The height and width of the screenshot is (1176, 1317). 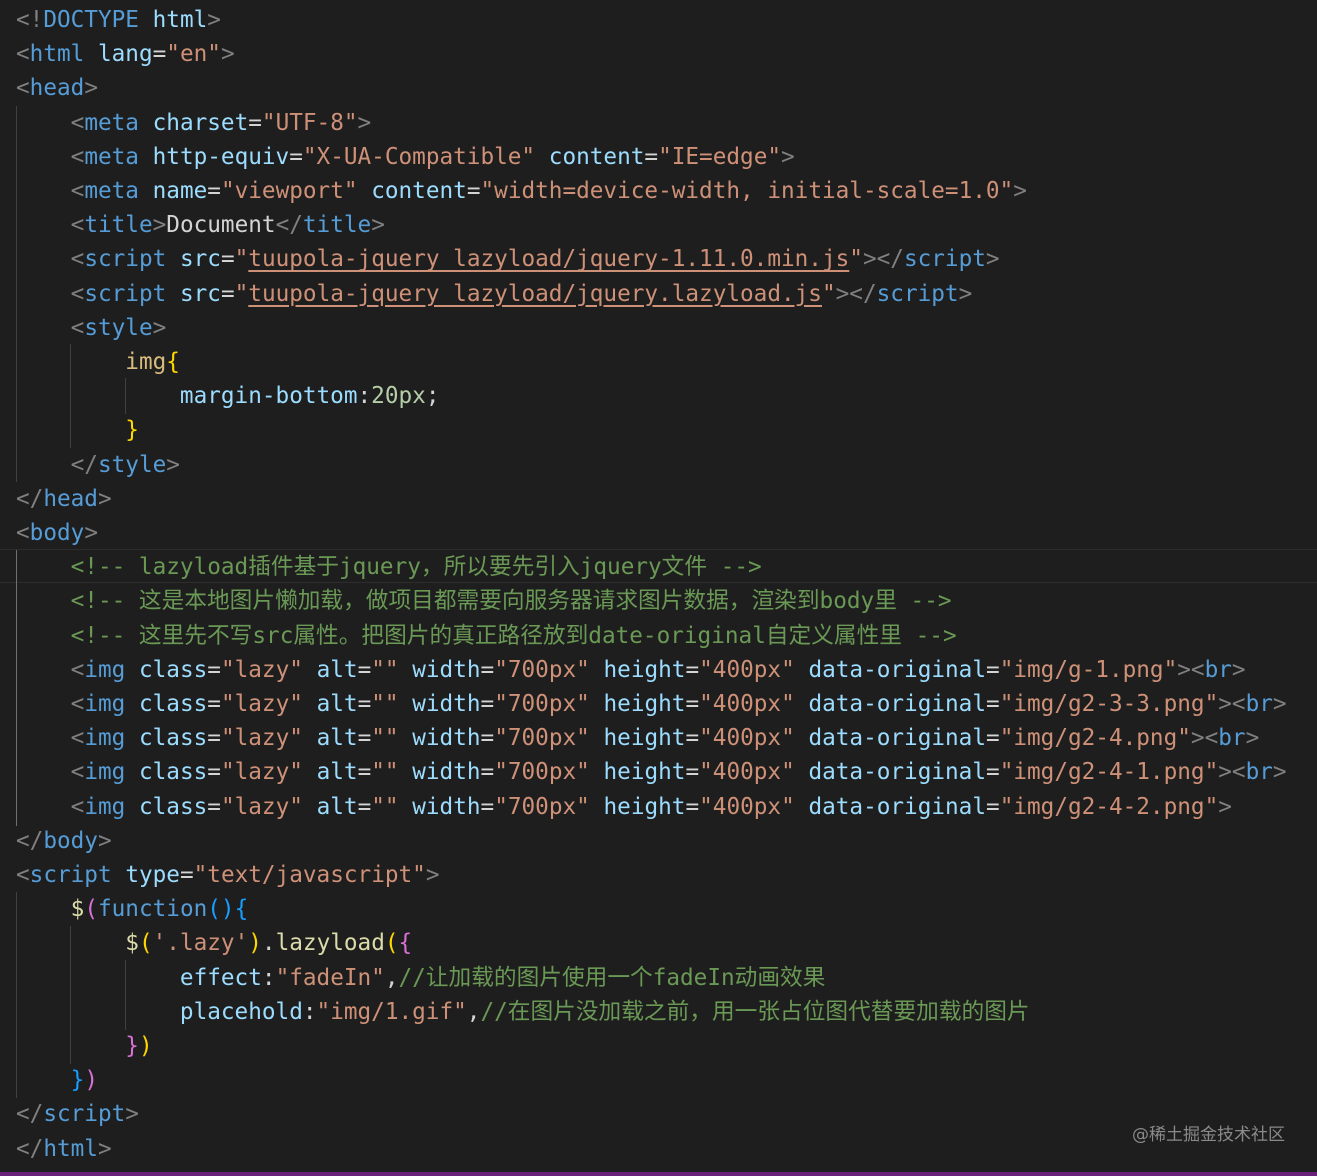 What do you see at coordinates (105, 806) in the screenshot?
I see `code-token: img` at bounding box center [105, 806].